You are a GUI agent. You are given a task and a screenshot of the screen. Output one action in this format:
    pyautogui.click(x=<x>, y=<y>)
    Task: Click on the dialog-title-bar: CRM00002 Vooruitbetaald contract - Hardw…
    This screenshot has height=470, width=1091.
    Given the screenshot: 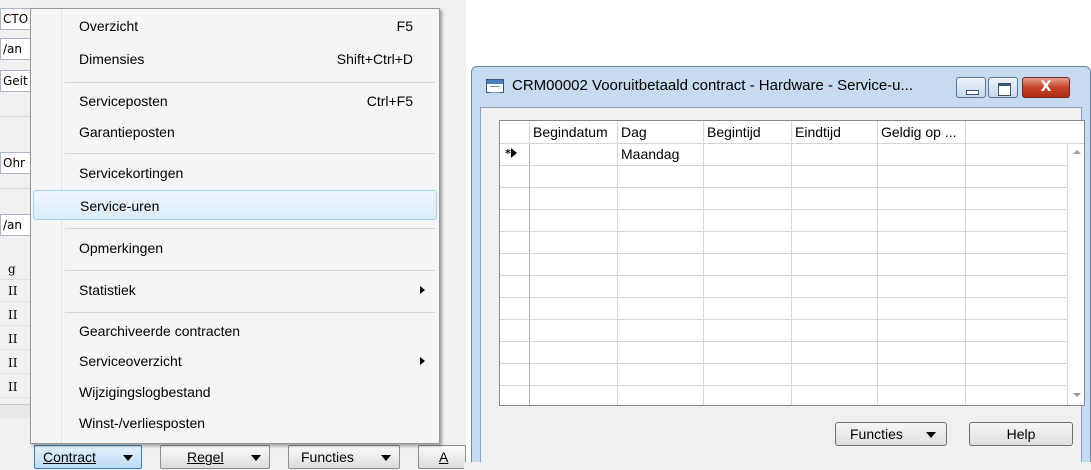 What is the action you would take?
    pyautogui.click(x=781, y=87)
    